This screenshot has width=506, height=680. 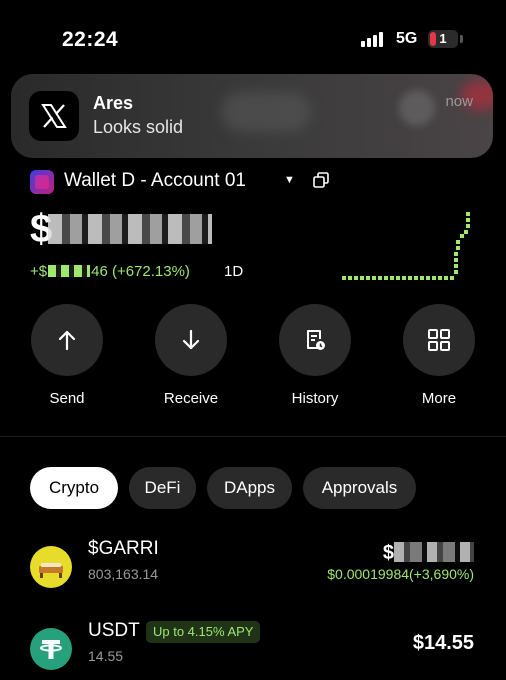 What do you see at coordinates (253, 35) in the screenshot?
I see `status-bar: 22:24 5G 1` at bounding box center [253, 35].